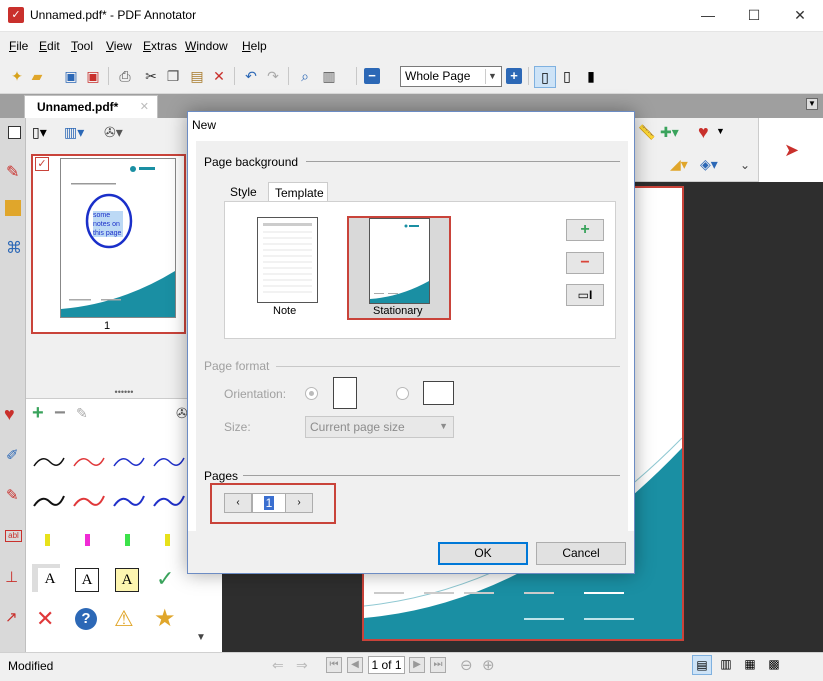 The image size is (823, 681). What do you see at coordinates (514, 76) in the screenshot?
I see `zoom-in-button: +` at bounding box center [514, 76].